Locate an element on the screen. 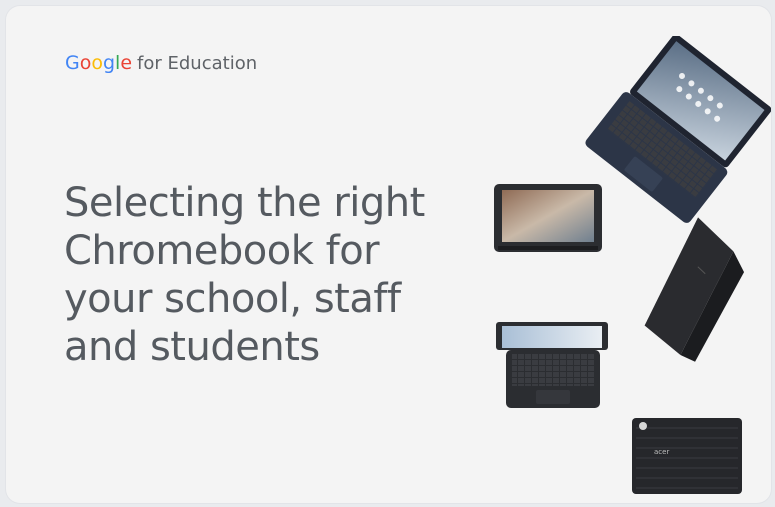 The image size is (775, 507). headline-line-2: Chromebook for is located at coordinates (222, 251).